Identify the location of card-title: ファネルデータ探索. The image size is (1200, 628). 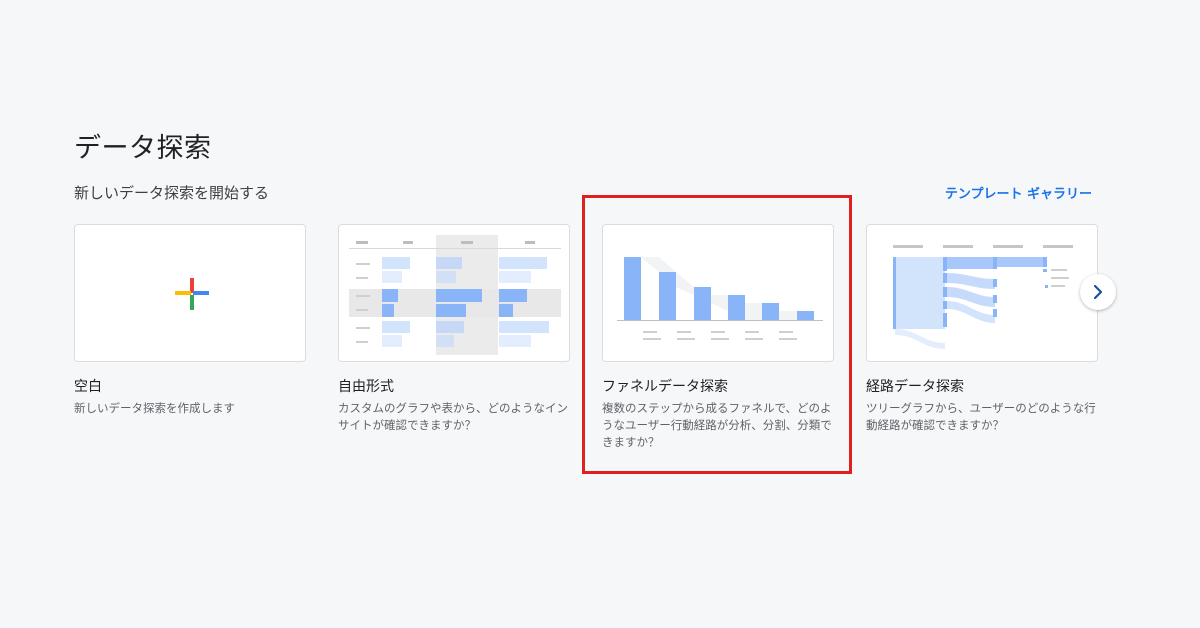
(665, 387).